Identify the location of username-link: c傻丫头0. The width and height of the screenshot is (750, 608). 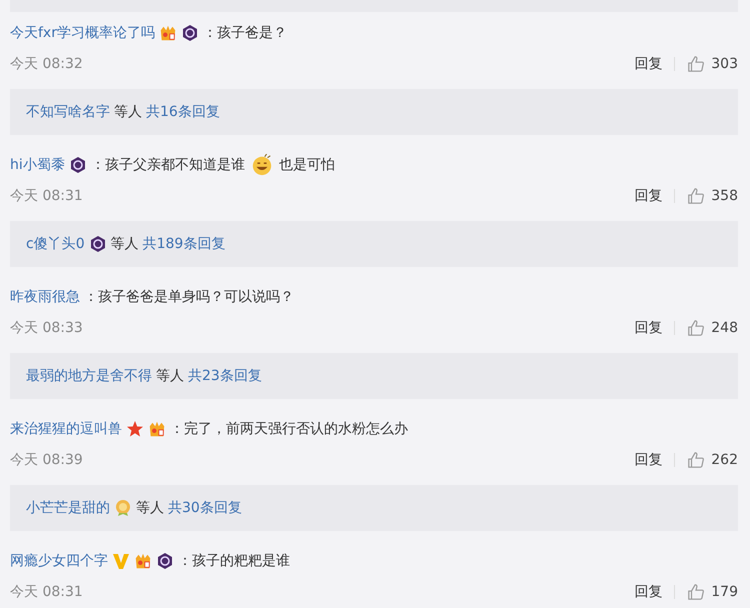
(55, 244).